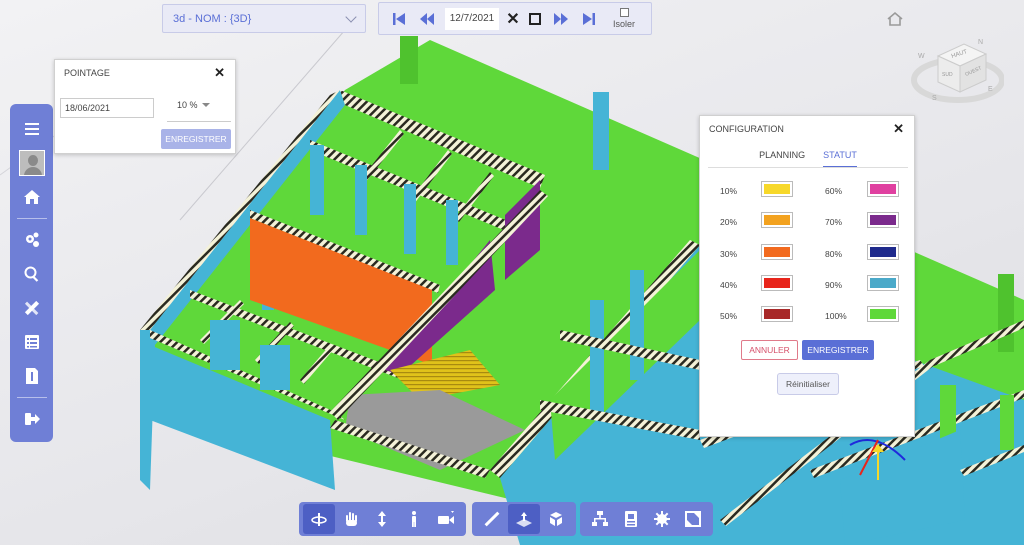 The height and width of the screenshot is (545, 1024). I want to click on skip-to-end-button, so click(589, 19).